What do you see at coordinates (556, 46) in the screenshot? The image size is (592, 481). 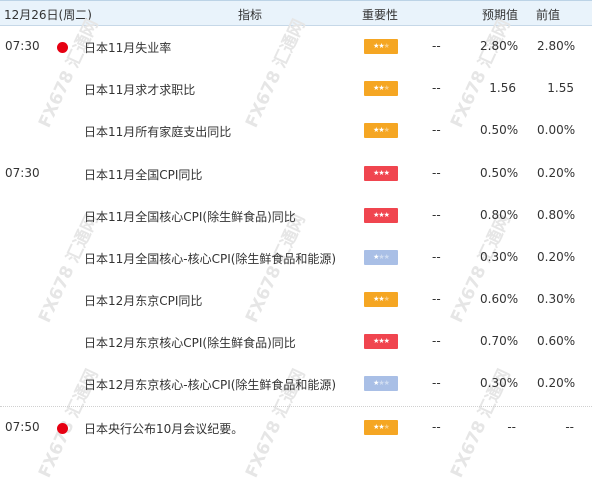 I see `event-previous: 2.80%` at bounding box center [556, 46].